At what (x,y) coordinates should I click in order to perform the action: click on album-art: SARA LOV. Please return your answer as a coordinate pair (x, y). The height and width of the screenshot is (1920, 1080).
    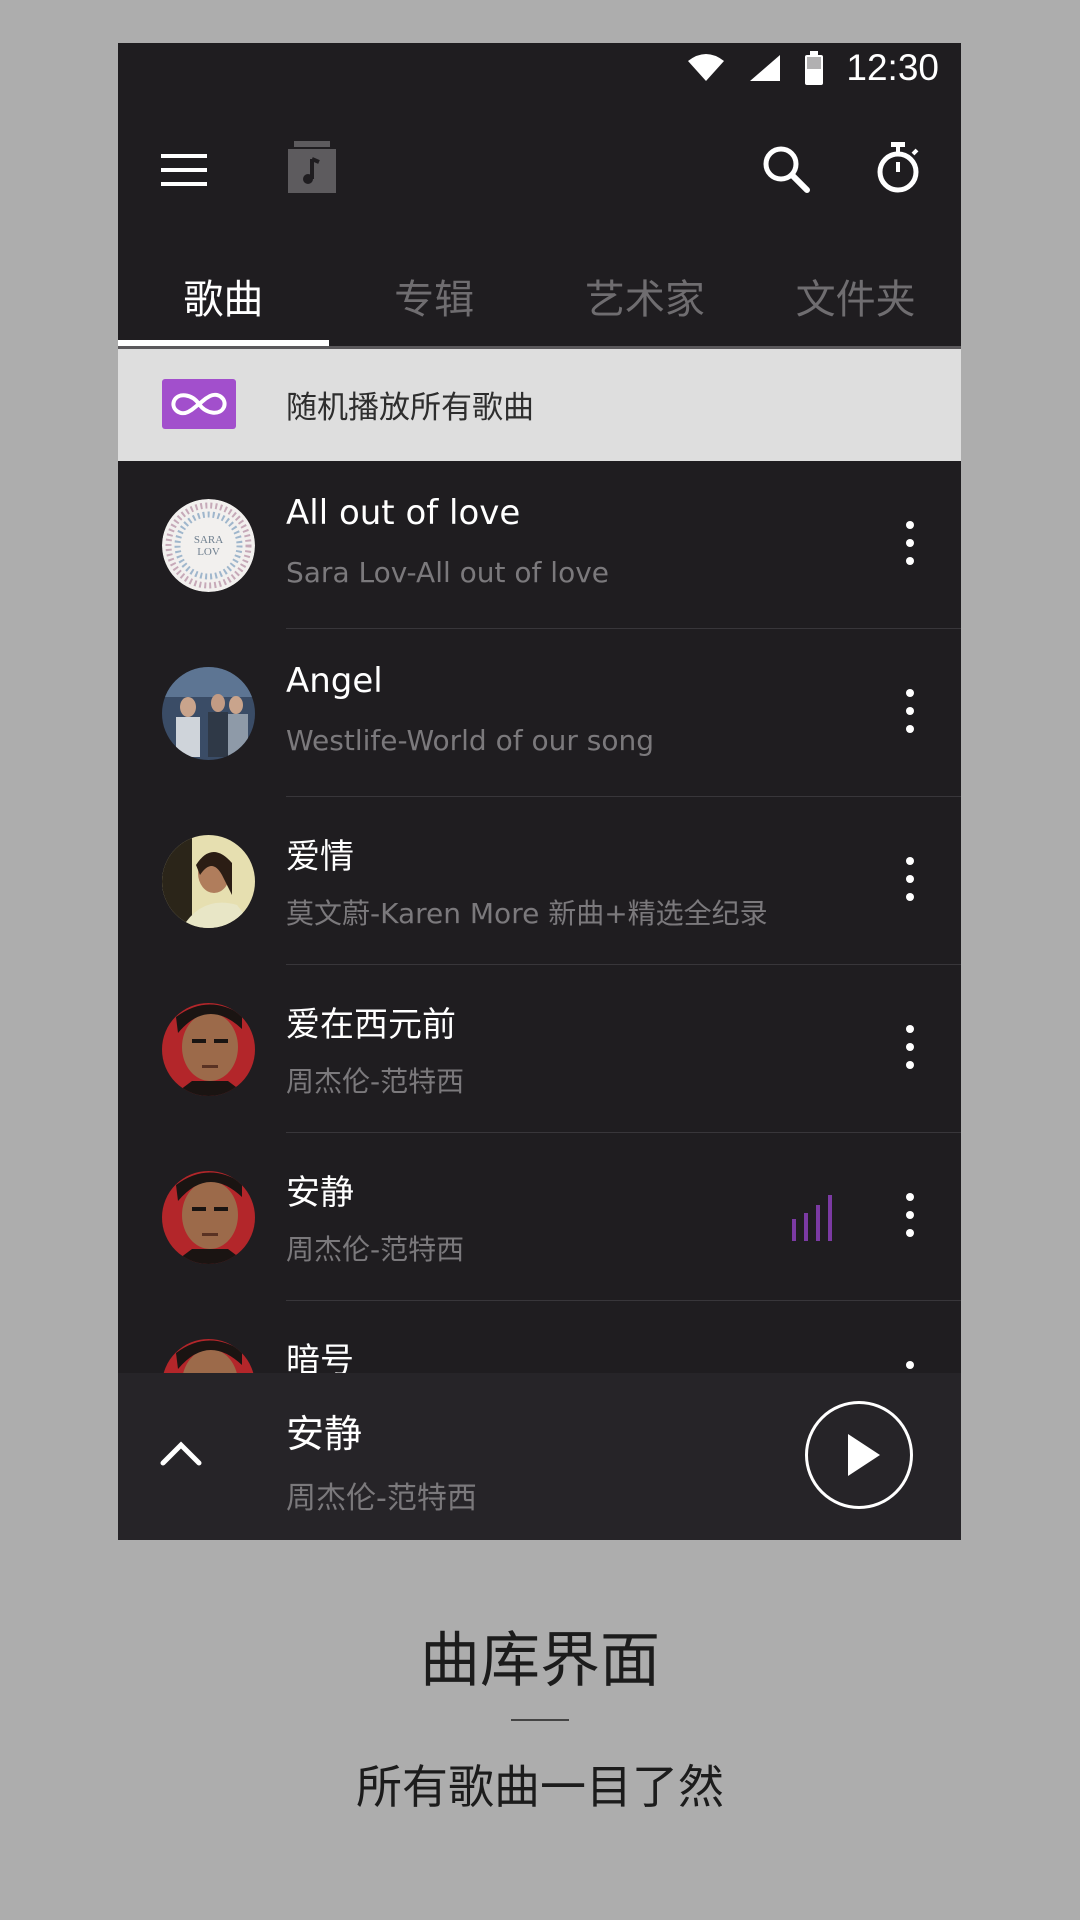
    Looking at the image, I should click on (208, 545).